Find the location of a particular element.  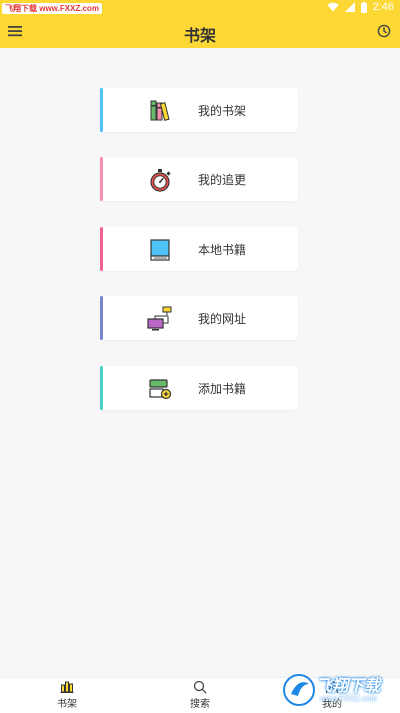

watermark-logo-icon is located at coordinates (299, 690).